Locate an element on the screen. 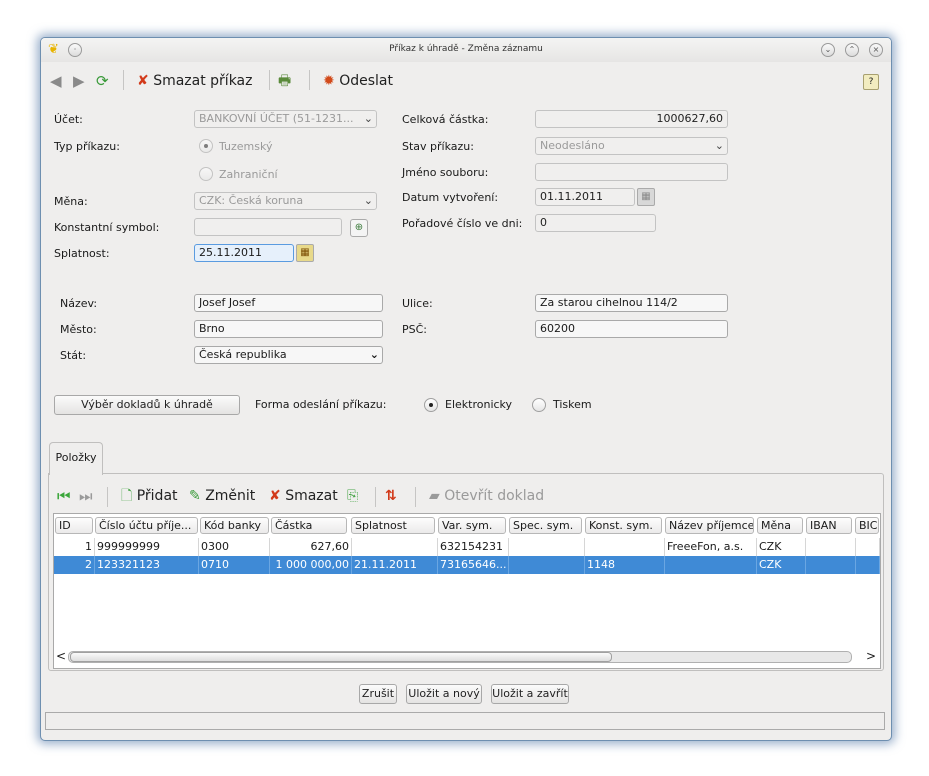 This screenshot has width=929, height=776. country-value: Česká republika is located at coordinates (243, 354).